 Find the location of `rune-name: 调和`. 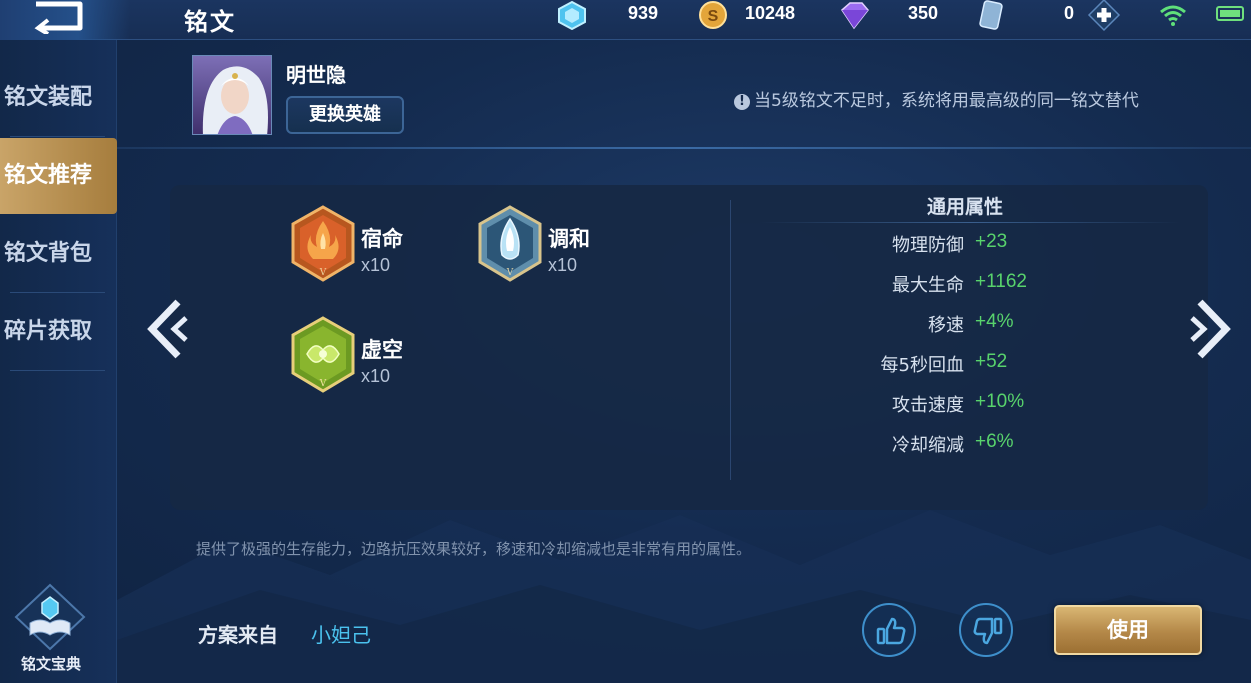

rune-name: 调和 is located at coordinates (569, 239).